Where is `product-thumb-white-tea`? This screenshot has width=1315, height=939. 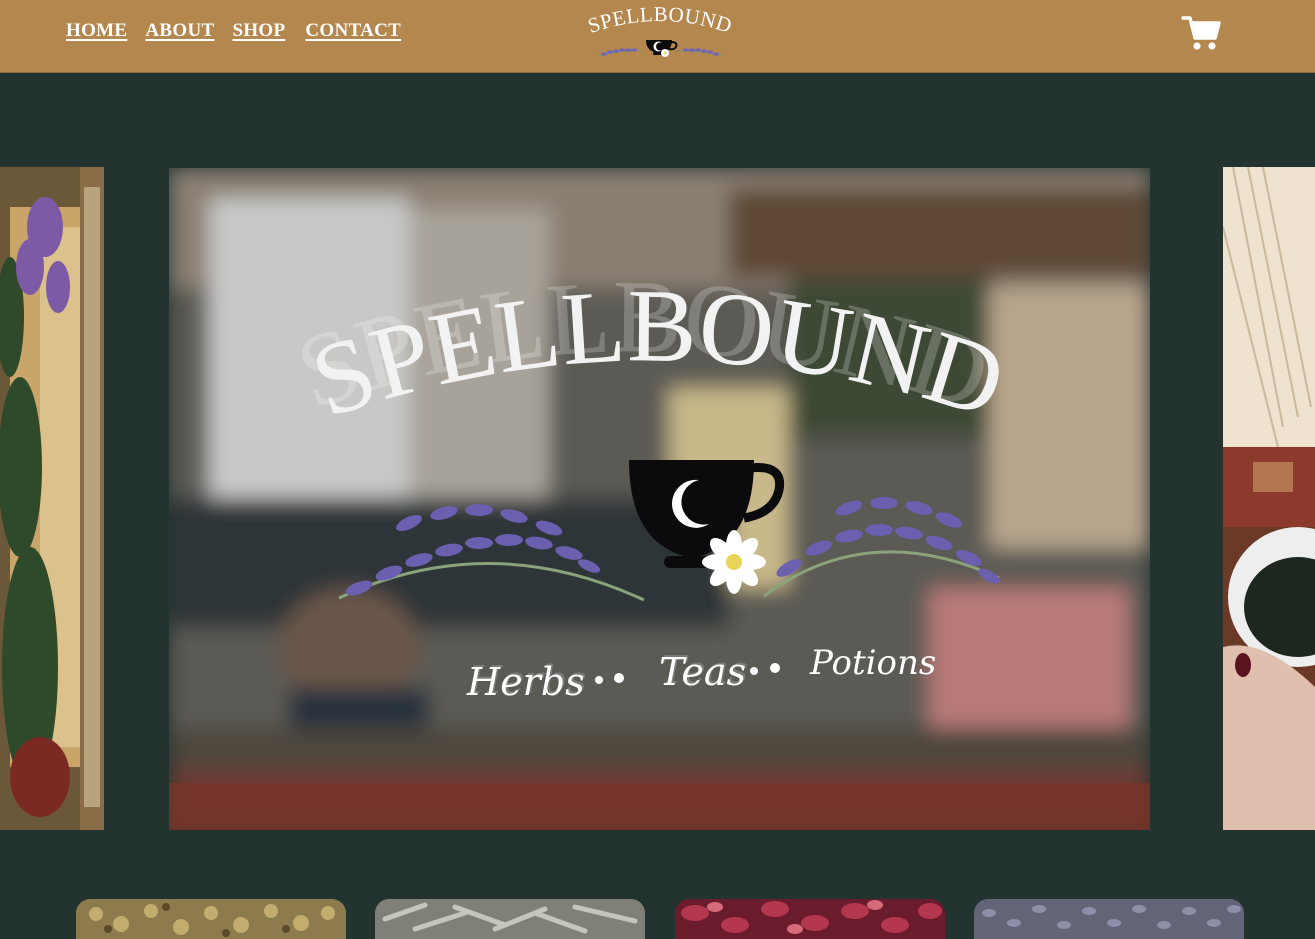
product-thumb-white-tea is located at coordinates (510, 919).